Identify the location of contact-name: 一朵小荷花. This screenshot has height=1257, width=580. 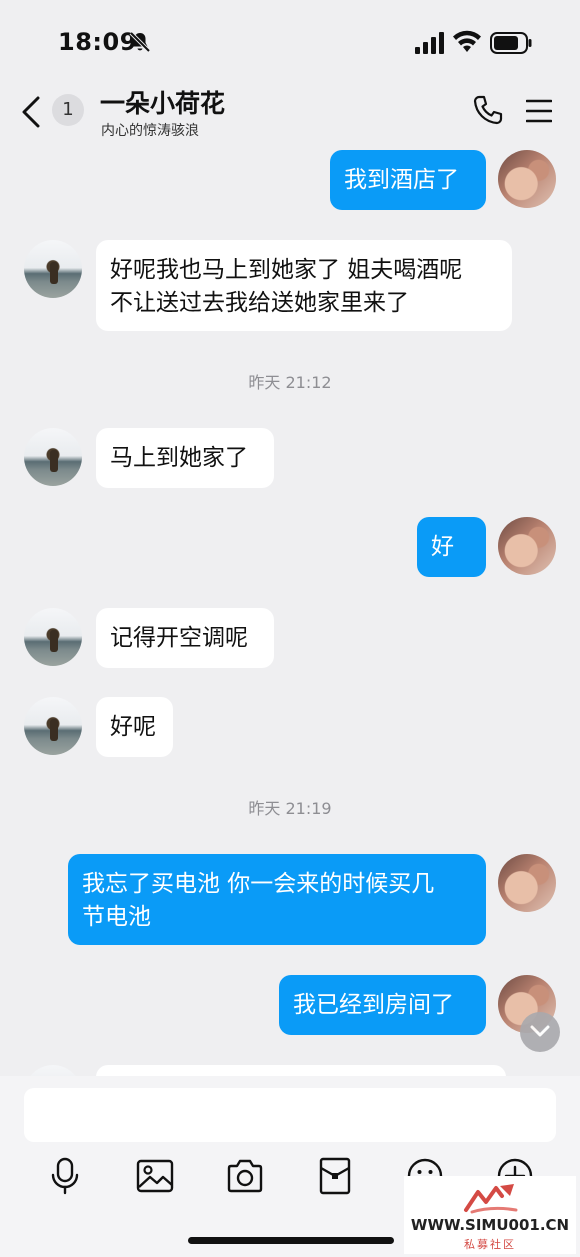
(162, 102).